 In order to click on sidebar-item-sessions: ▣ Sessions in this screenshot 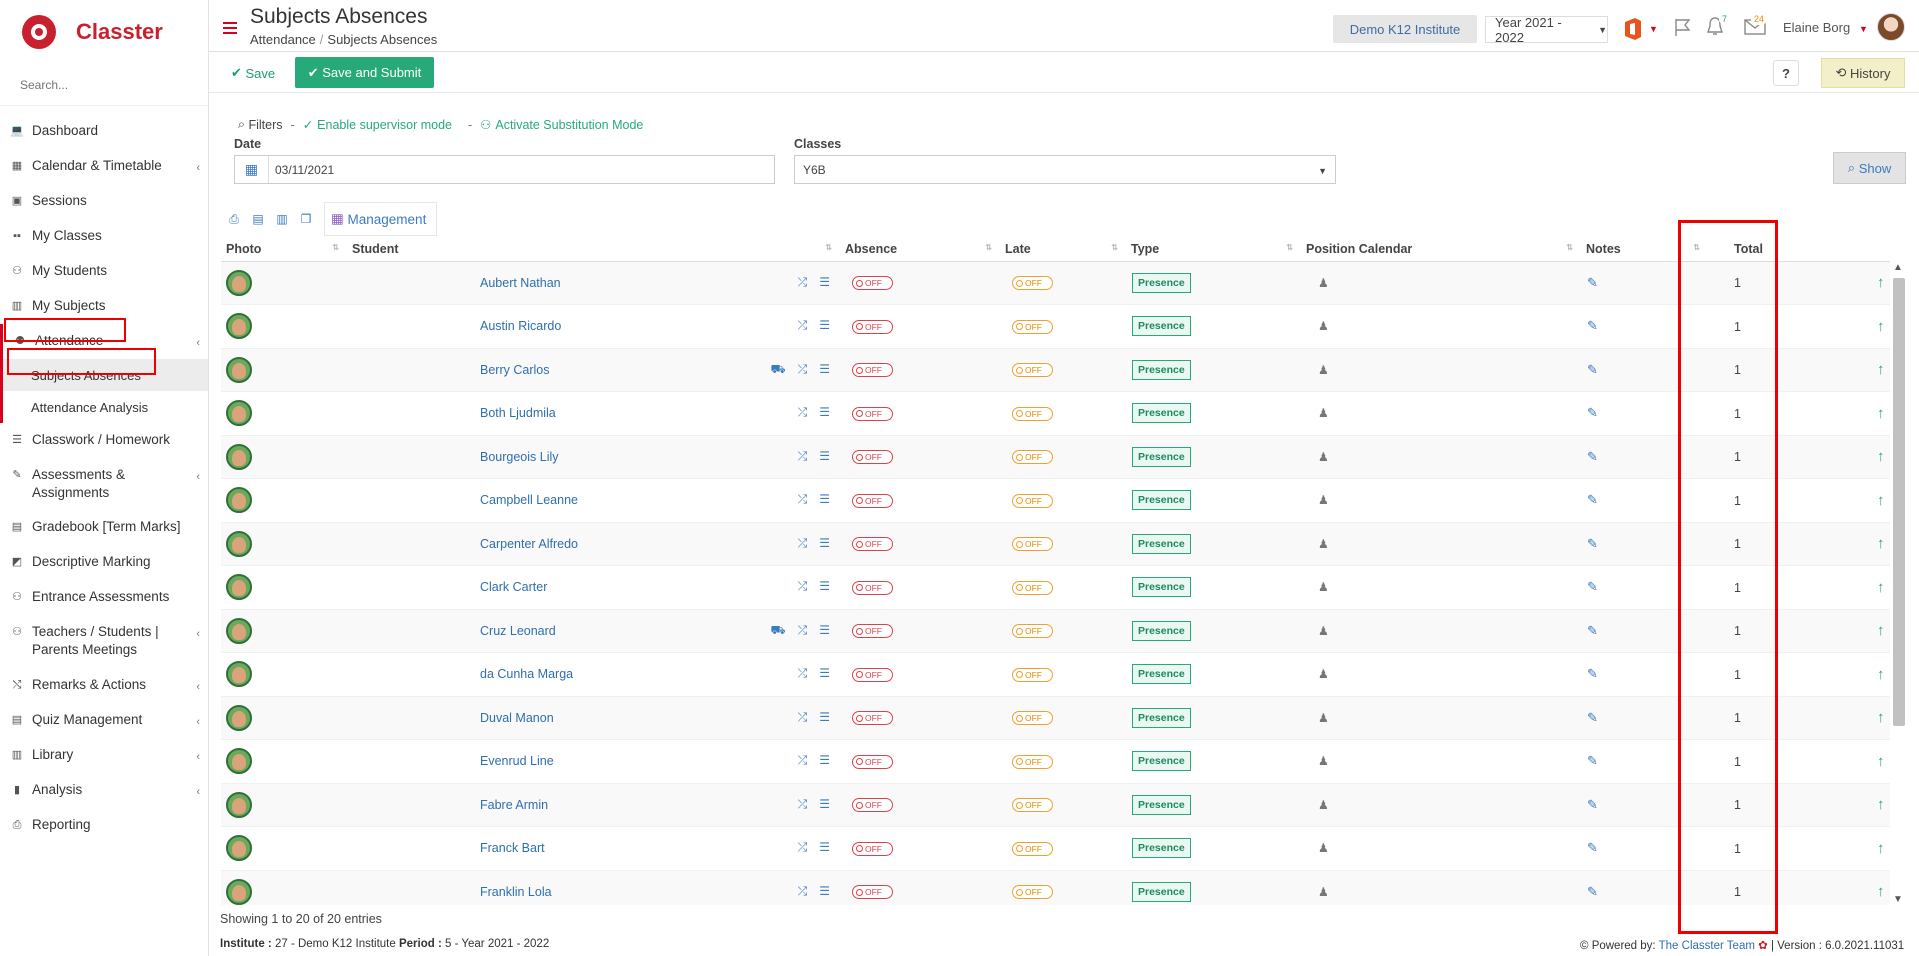, I will do `click(104, 201)`.